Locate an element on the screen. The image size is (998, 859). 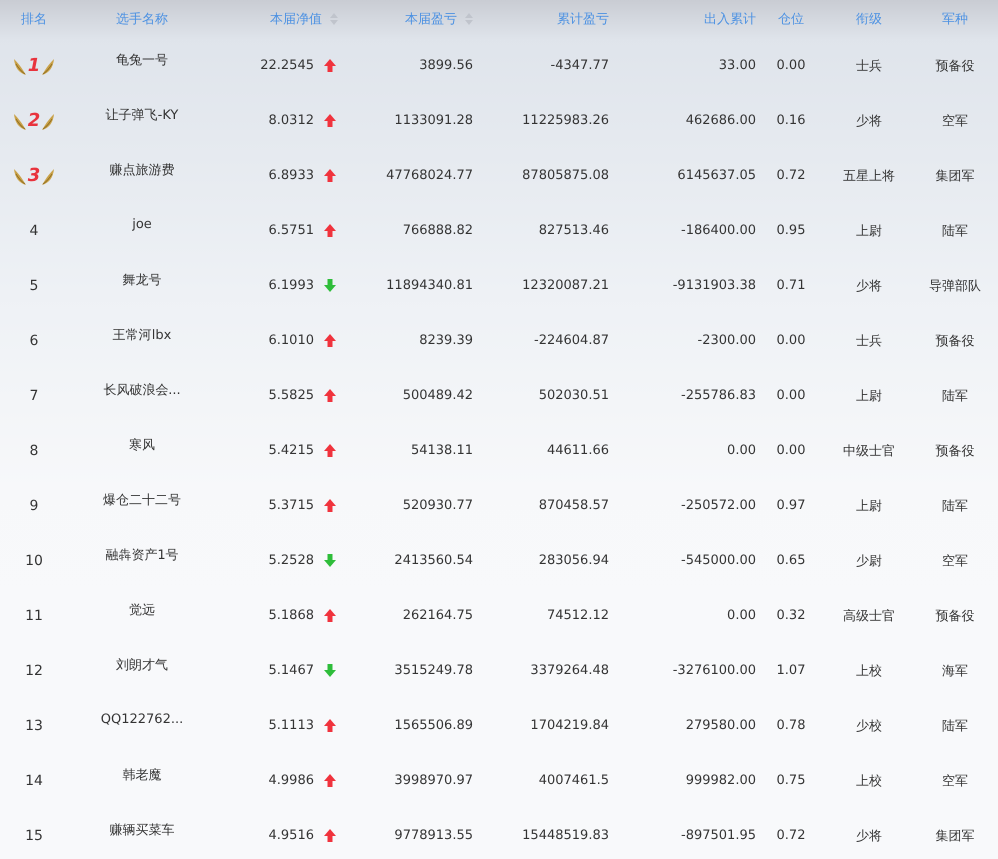
rank-number: 12 is located at coordinates (34, 670).